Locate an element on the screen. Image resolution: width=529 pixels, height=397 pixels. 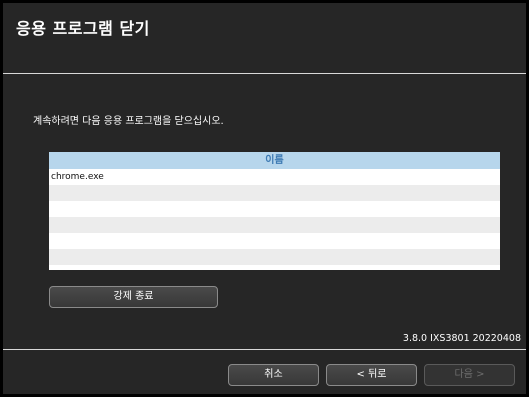
list-item: chrome.exe is located at coordinates (274, 177).